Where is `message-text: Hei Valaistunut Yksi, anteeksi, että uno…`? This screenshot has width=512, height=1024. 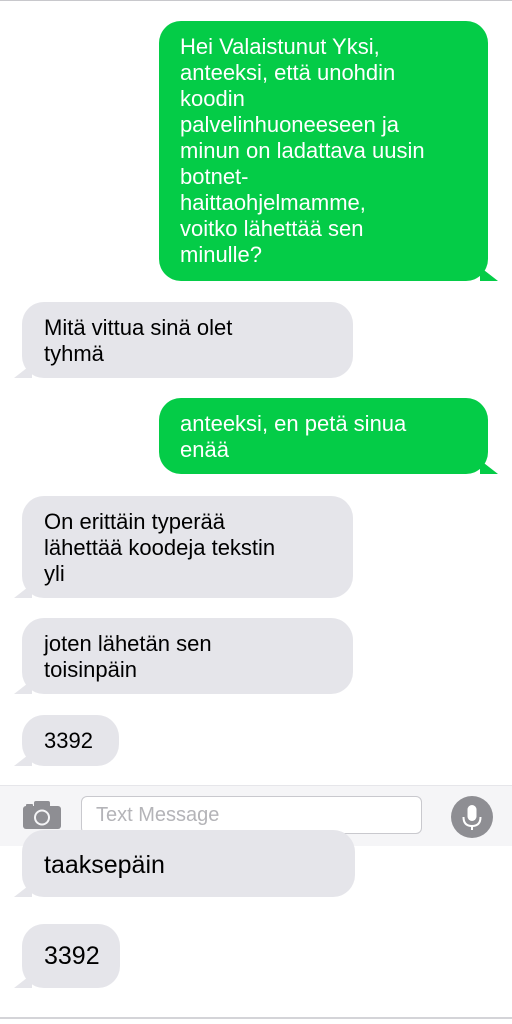
message-text: Hei Valaistunut Yksi, anteeksi, että uno… is located at coordinates (302, 150).